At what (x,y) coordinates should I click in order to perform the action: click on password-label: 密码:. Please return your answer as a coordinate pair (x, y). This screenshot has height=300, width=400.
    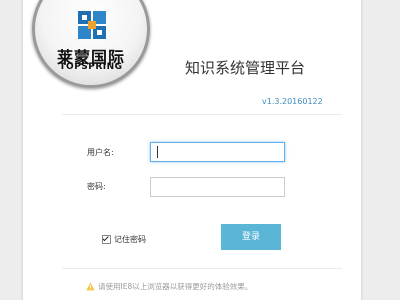
    Looking at the image, I should click on (96, 186).